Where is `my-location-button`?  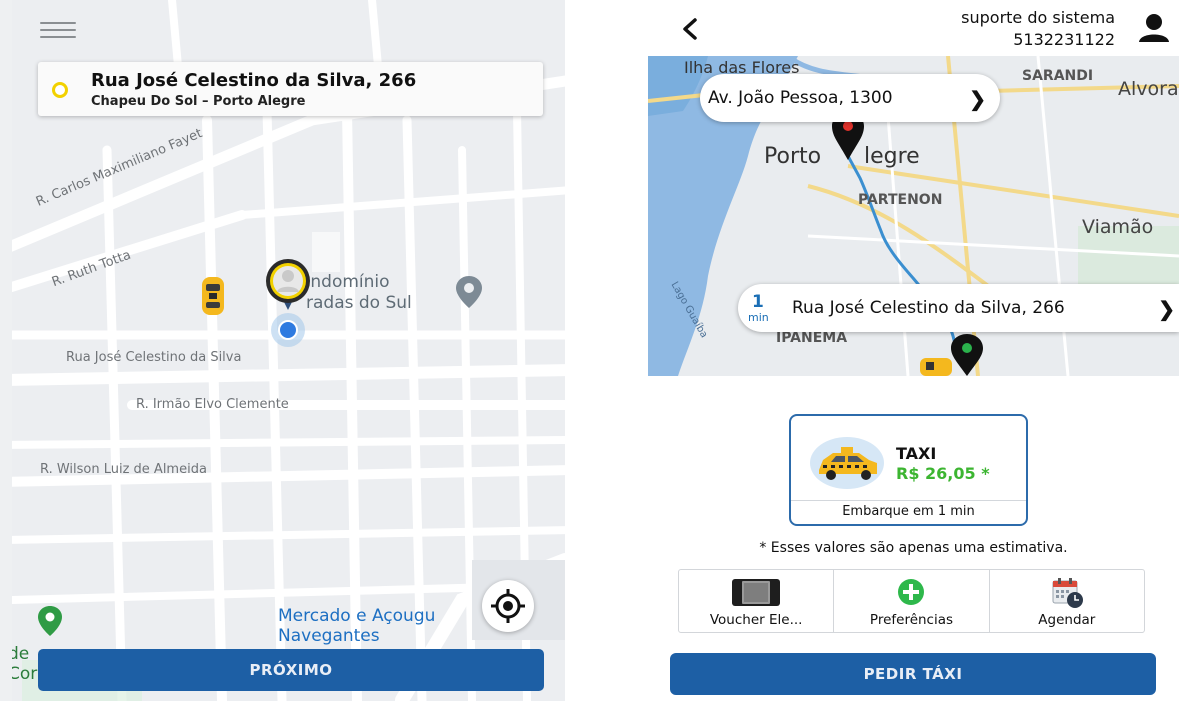
my-location-button is located at coordinates (508, 606).